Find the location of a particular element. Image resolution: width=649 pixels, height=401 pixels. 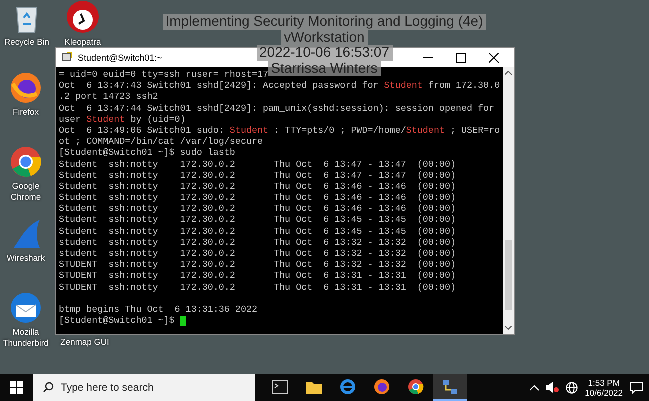

watermark-caption: Implementing Security Monitoring and Logging (4e) is located at coordinates (324, 22).